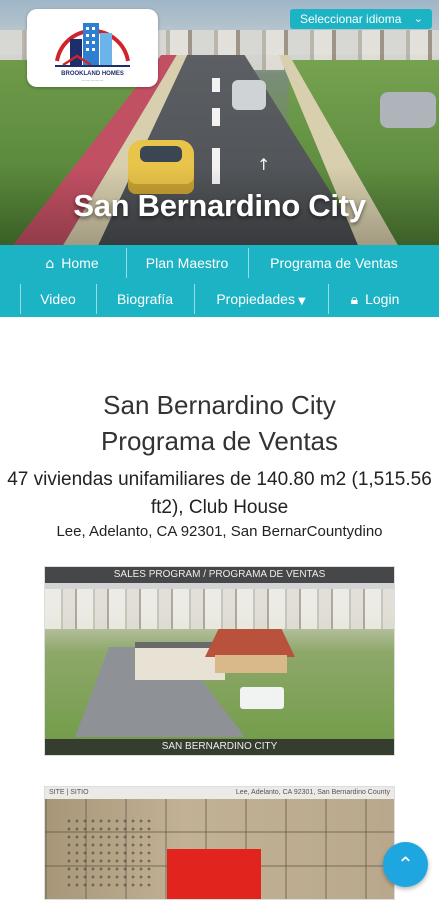 Image resolution: width=439 pixels, height=900 pixels. Describe the element at coordinates (301, 301) in the screenshot. I see `caret-down-icon: ▼` at that location.